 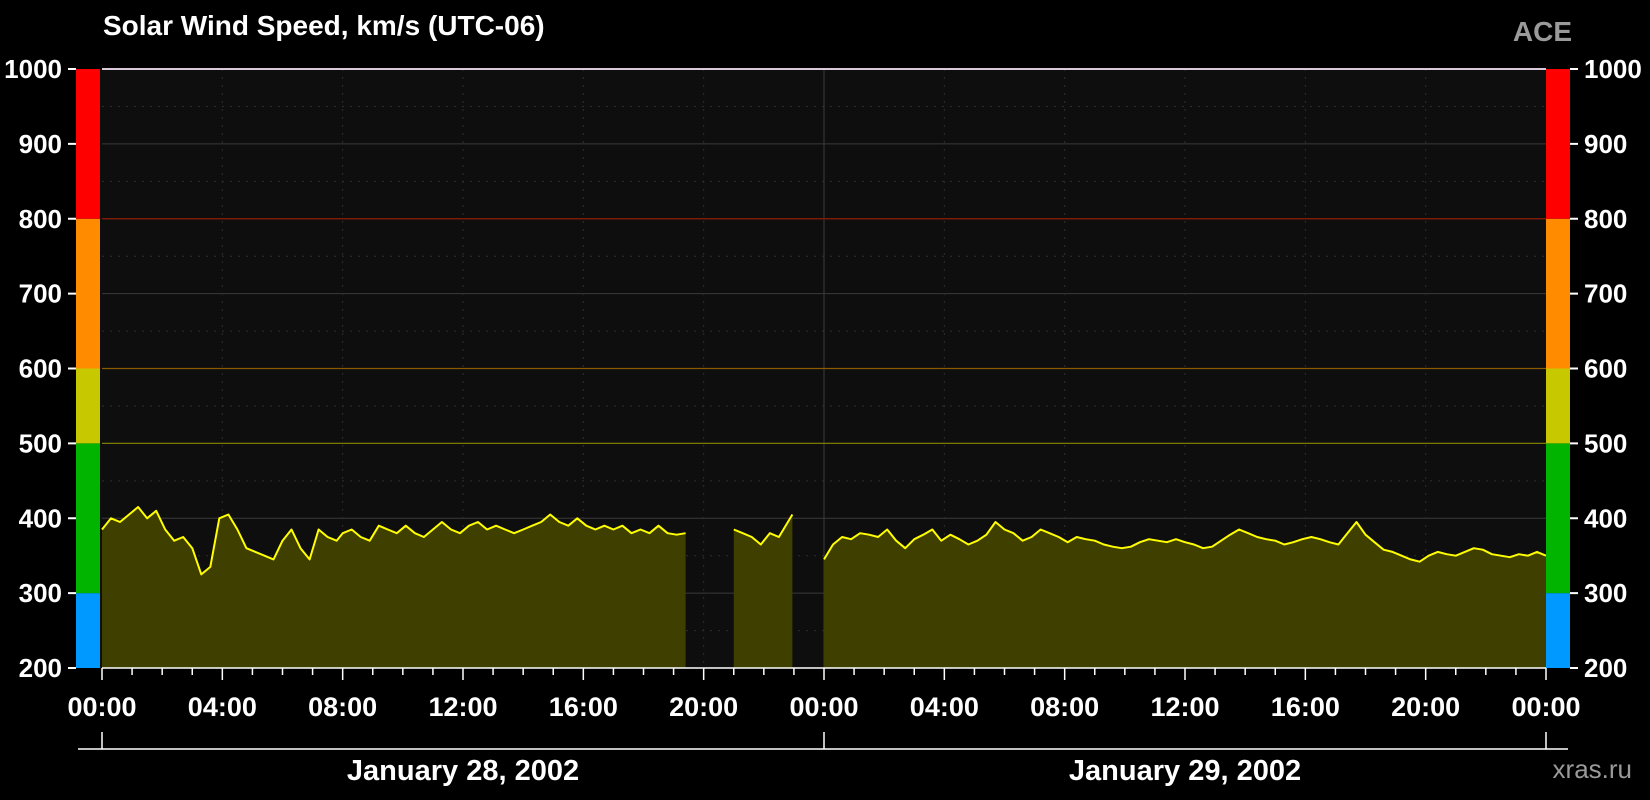 I want to click on y-tick-label-right: 600, so click(x=1605, y=369).